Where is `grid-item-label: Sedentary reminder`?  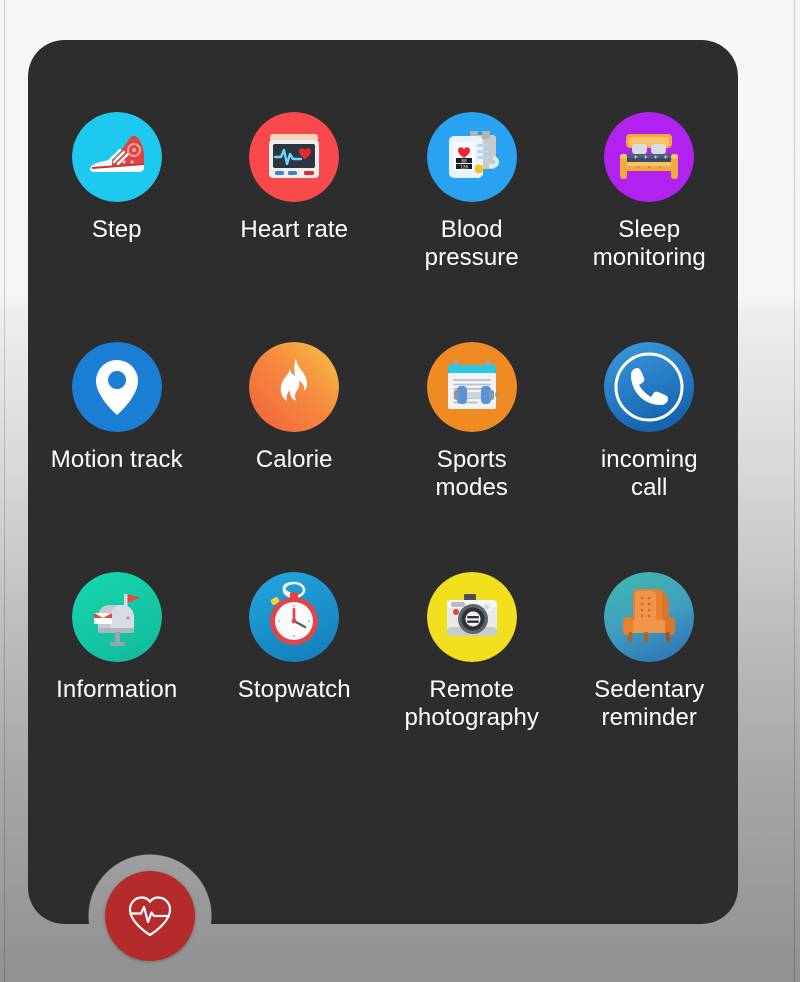 grid-item-label: Sedentary reminder is located at coordinates (649, 703).